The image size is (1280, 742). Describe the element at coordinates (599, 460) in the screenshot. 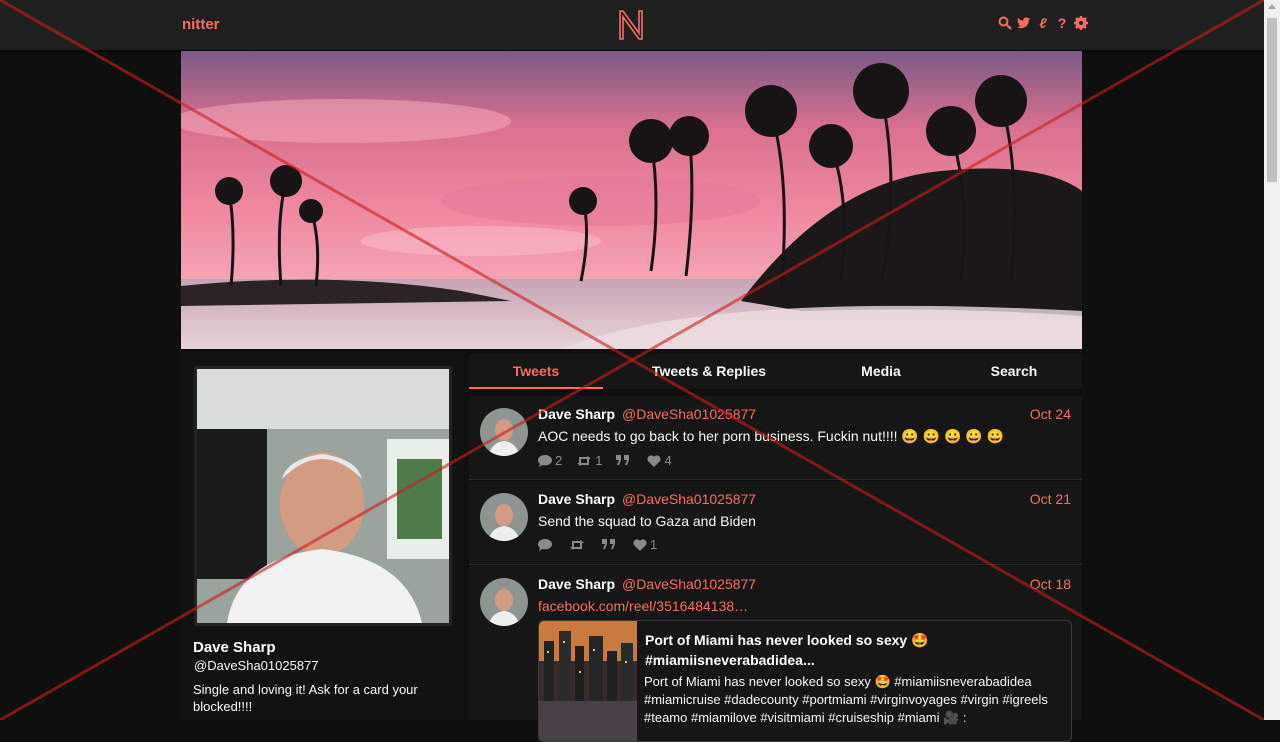

I see `retweet-count: 1` at that location.